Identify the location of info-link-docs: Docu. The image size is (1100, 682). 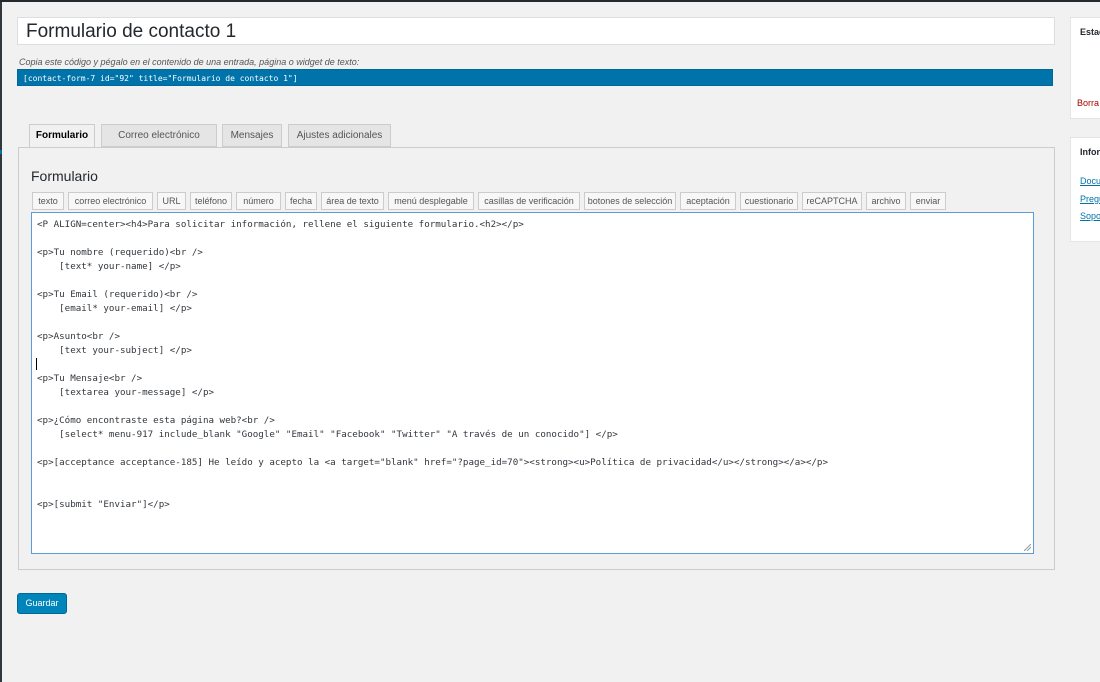
(1090, 181).